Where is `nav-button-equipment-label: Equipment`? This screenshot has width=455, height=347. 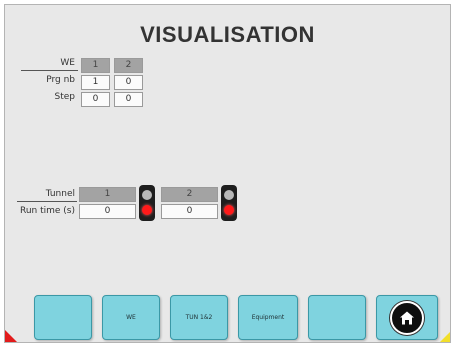 nav-button-equipment-label: Equipment is located at coordinates (268, 317).